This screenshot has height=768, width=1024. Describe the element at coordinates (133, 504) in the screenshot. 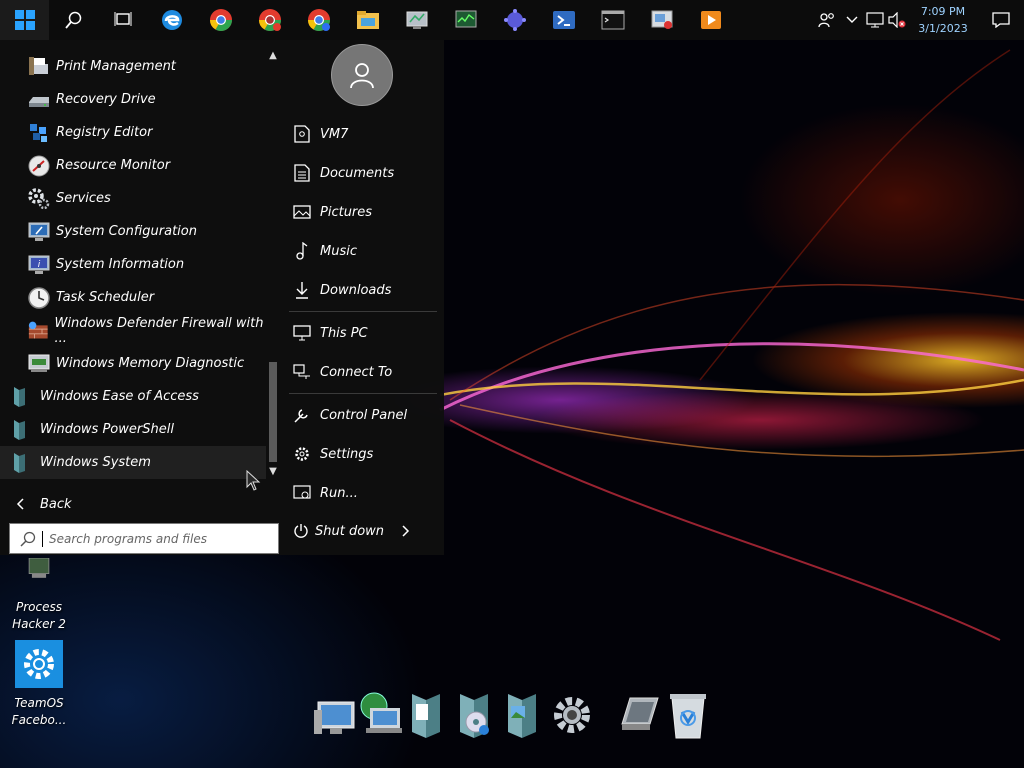

I see `back-button: Back` at that location.